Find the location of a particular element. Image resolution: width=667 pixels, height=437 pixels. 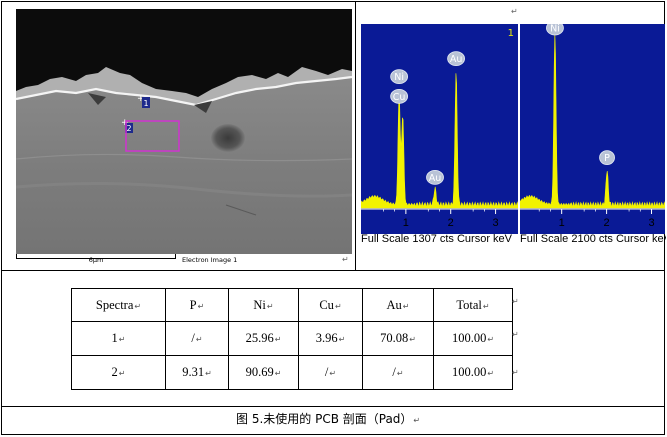

table-row: 2↵ 9.31↵ 90.69↵ /↵ /↵ 100.00↵ is located at coordinates (292, 372).